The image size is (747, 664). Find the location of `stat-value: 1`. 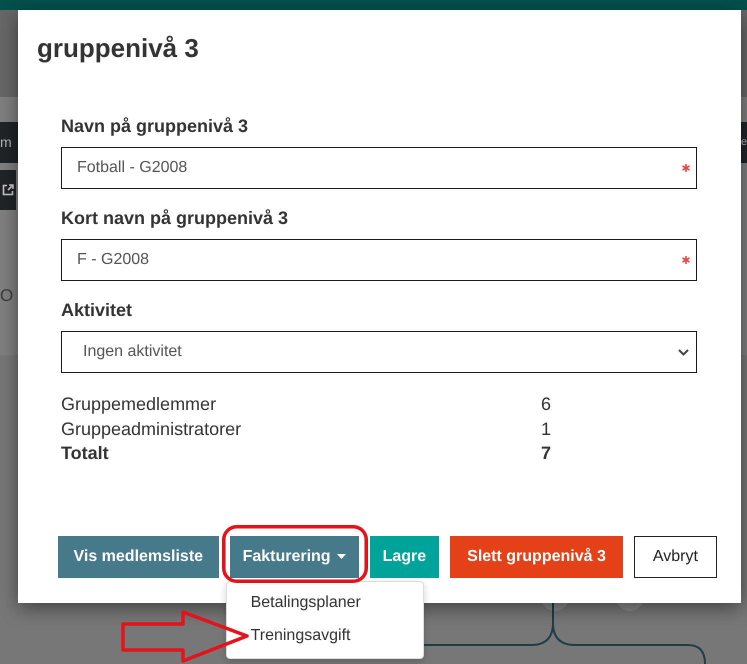

stat-value: 1 is located at coordinates (546, 429).